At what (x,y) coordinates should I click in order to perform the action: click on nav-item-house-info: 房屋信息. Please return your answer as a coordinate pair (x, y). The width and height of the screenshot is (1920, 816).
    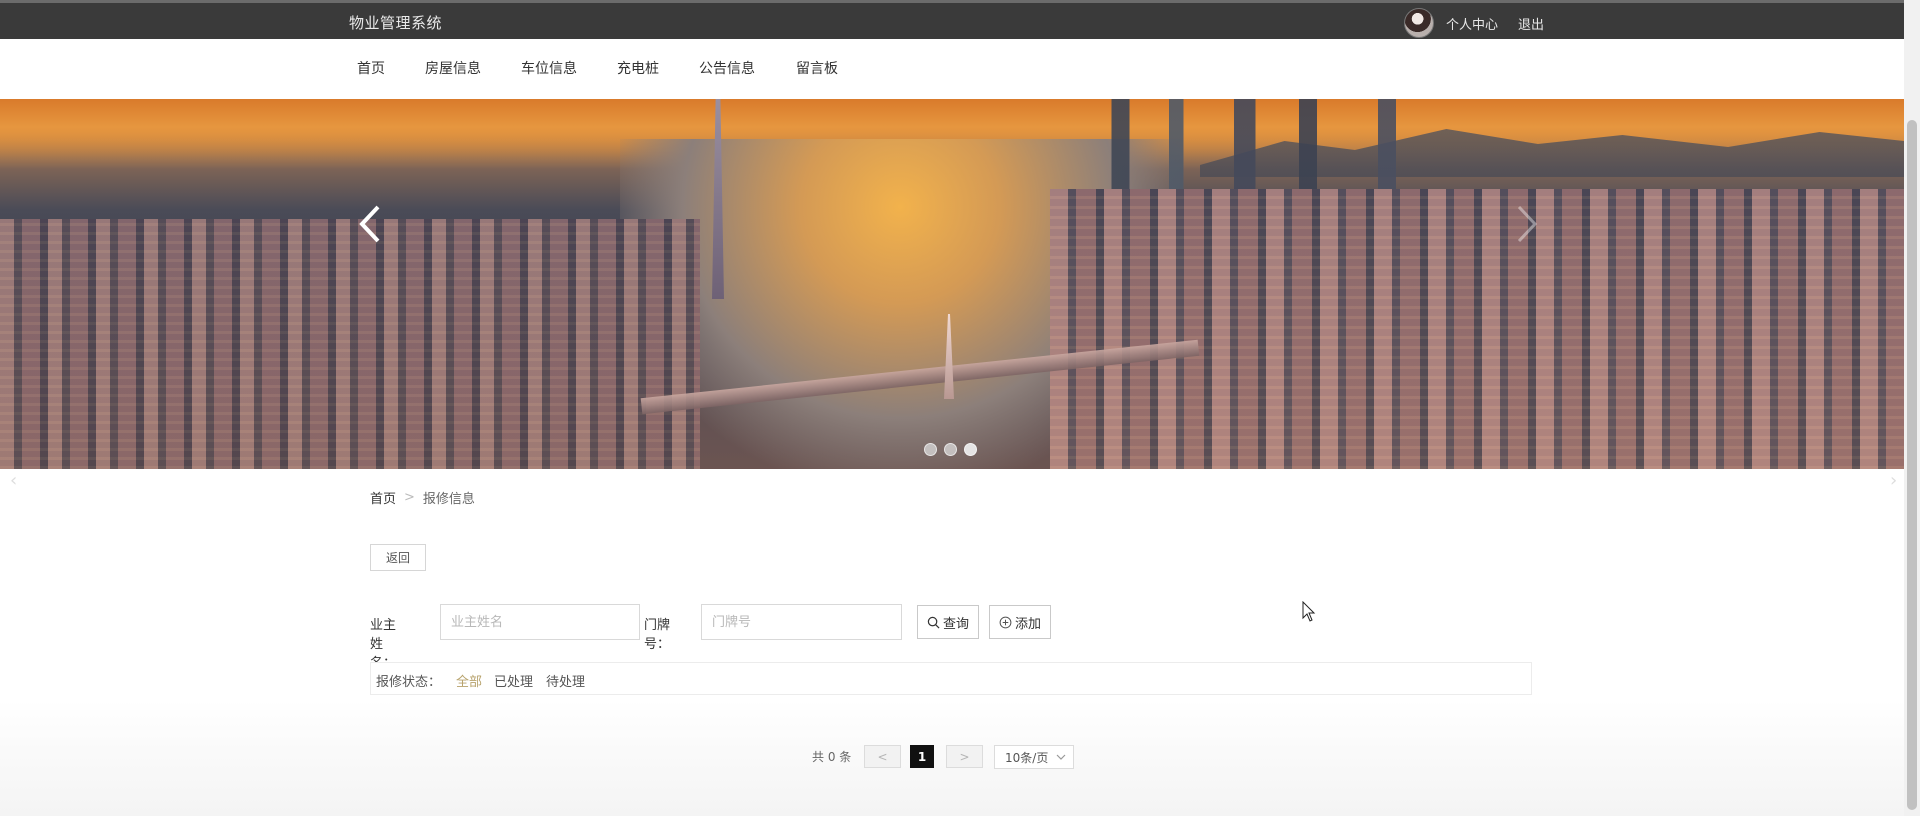
    Looking at the image, I should click on (453, 68).